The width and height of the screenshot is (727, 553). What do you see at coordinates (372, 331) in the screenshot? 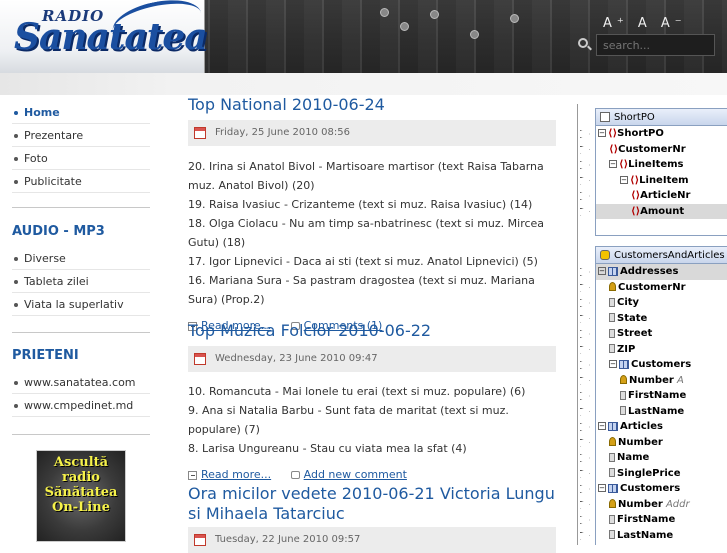
I see `article-title: Top Muzica Folclor 2010-06-22` at bounding box center [372, 331].